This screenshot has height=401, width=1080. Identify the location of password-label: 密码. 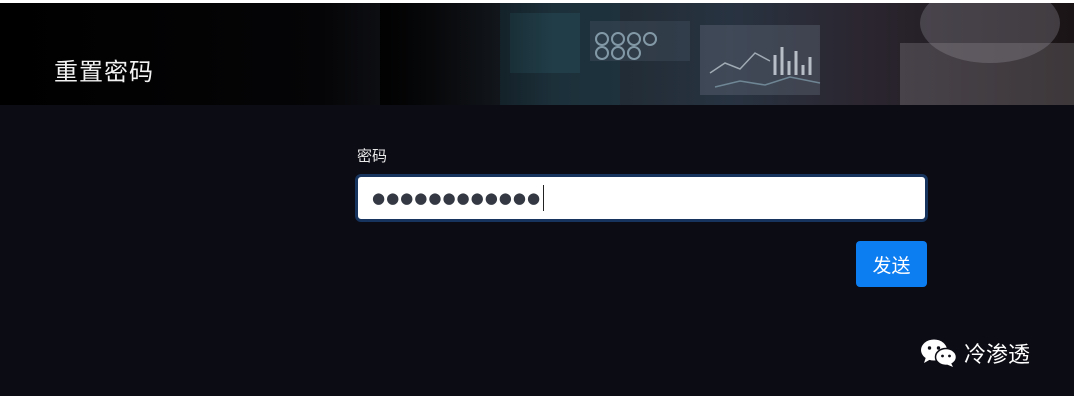
(372, 156).